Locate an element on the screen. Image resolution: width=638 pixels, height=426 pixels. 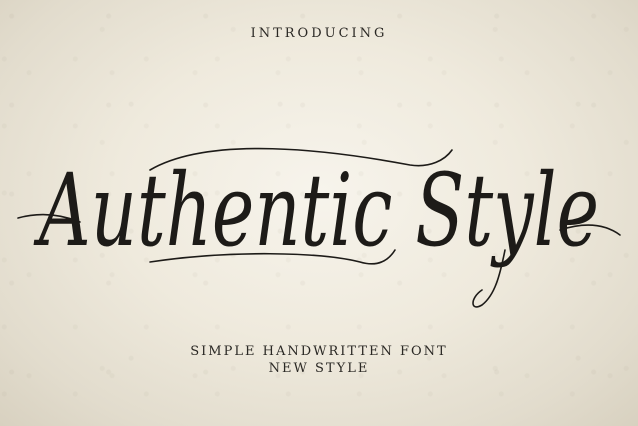
subtitle-line-1: SIMPLE HANDWRITTEN FONT is located at coordinates (319, 351).